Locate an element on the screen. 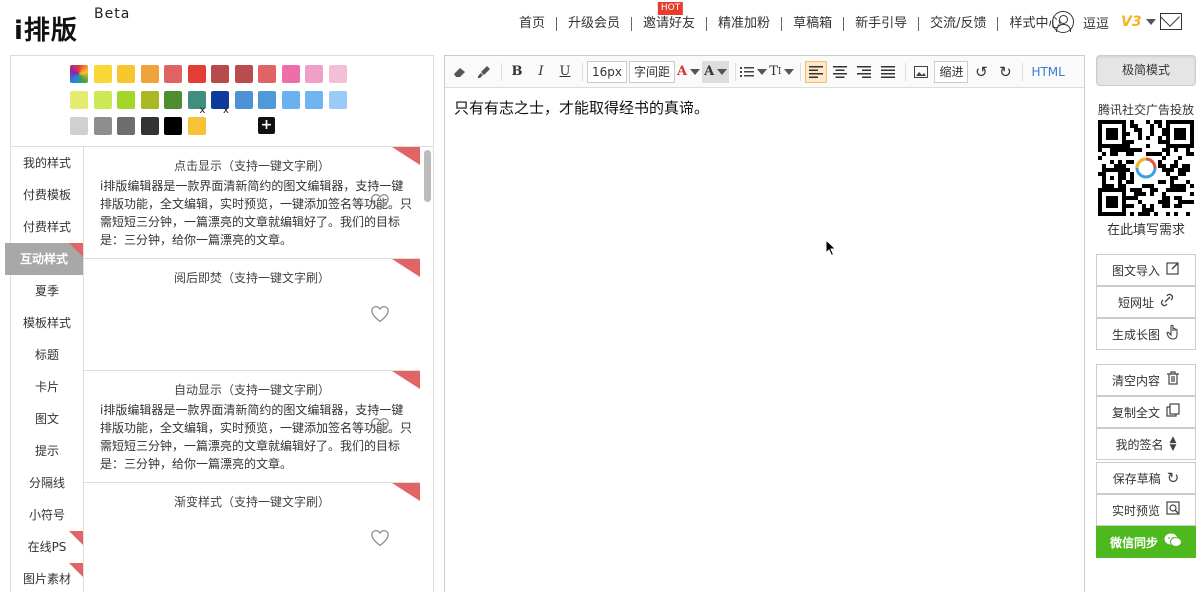  wechat-sync-button: 微信同步 is located at coordinates (1146, 542).